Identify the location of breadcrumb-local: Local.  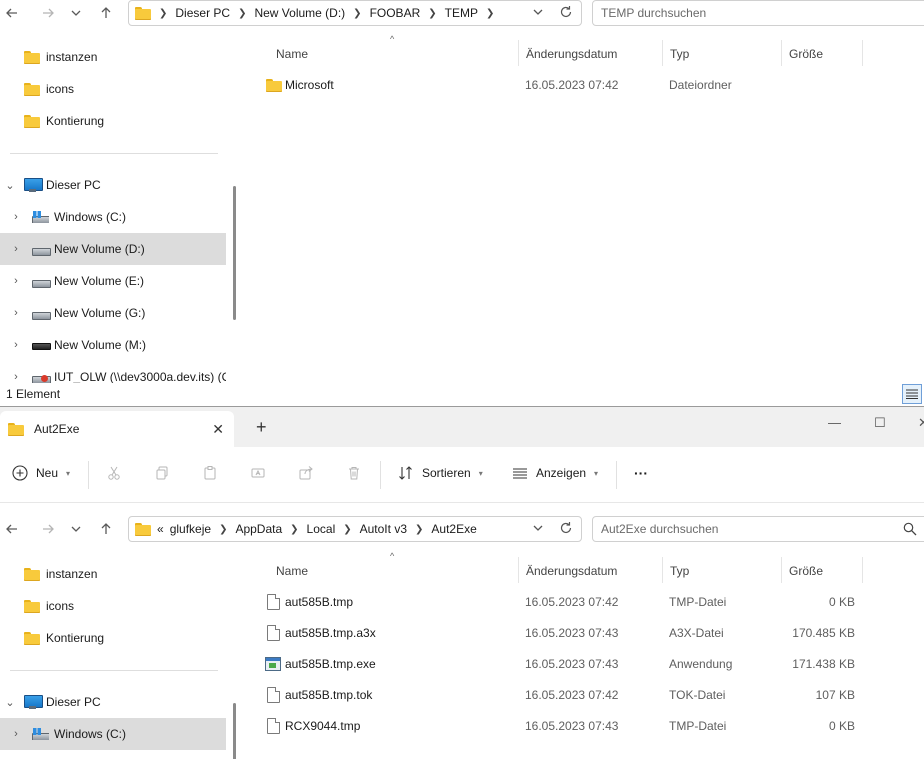
(321, 529).